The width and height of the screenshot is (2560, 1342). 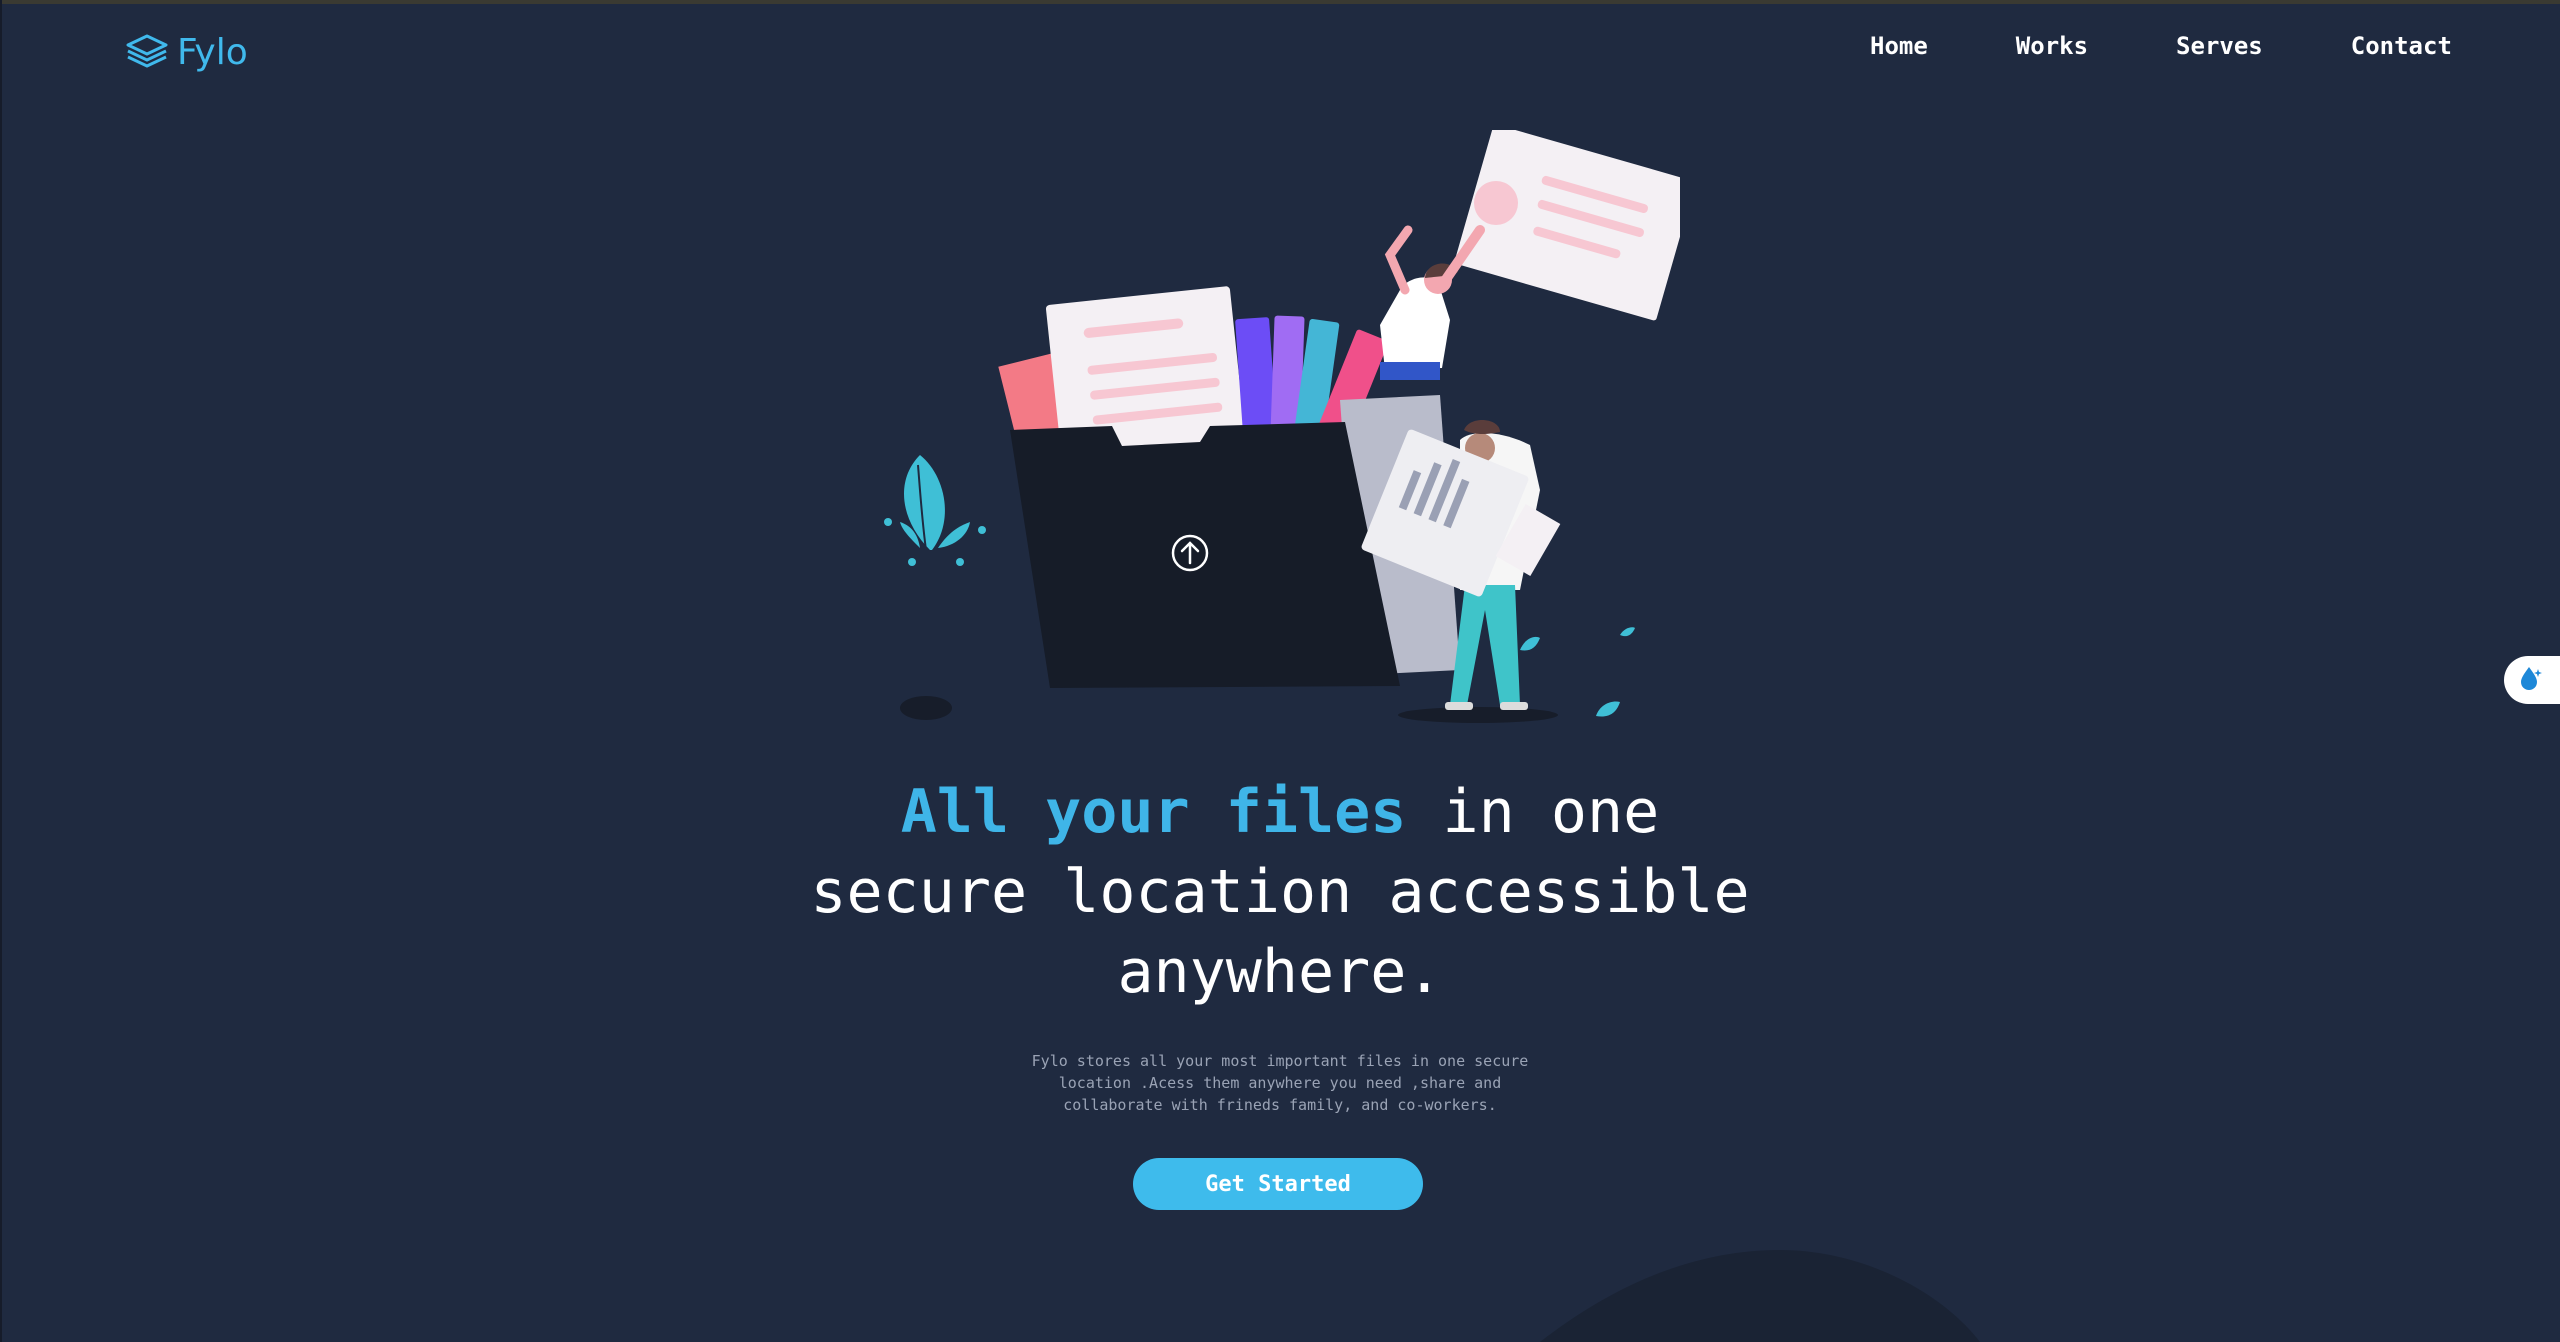 What do you see at coordinates (1205, 555) in the screenshot?
I see `folder-icon` at bounding box center [1205, 555].